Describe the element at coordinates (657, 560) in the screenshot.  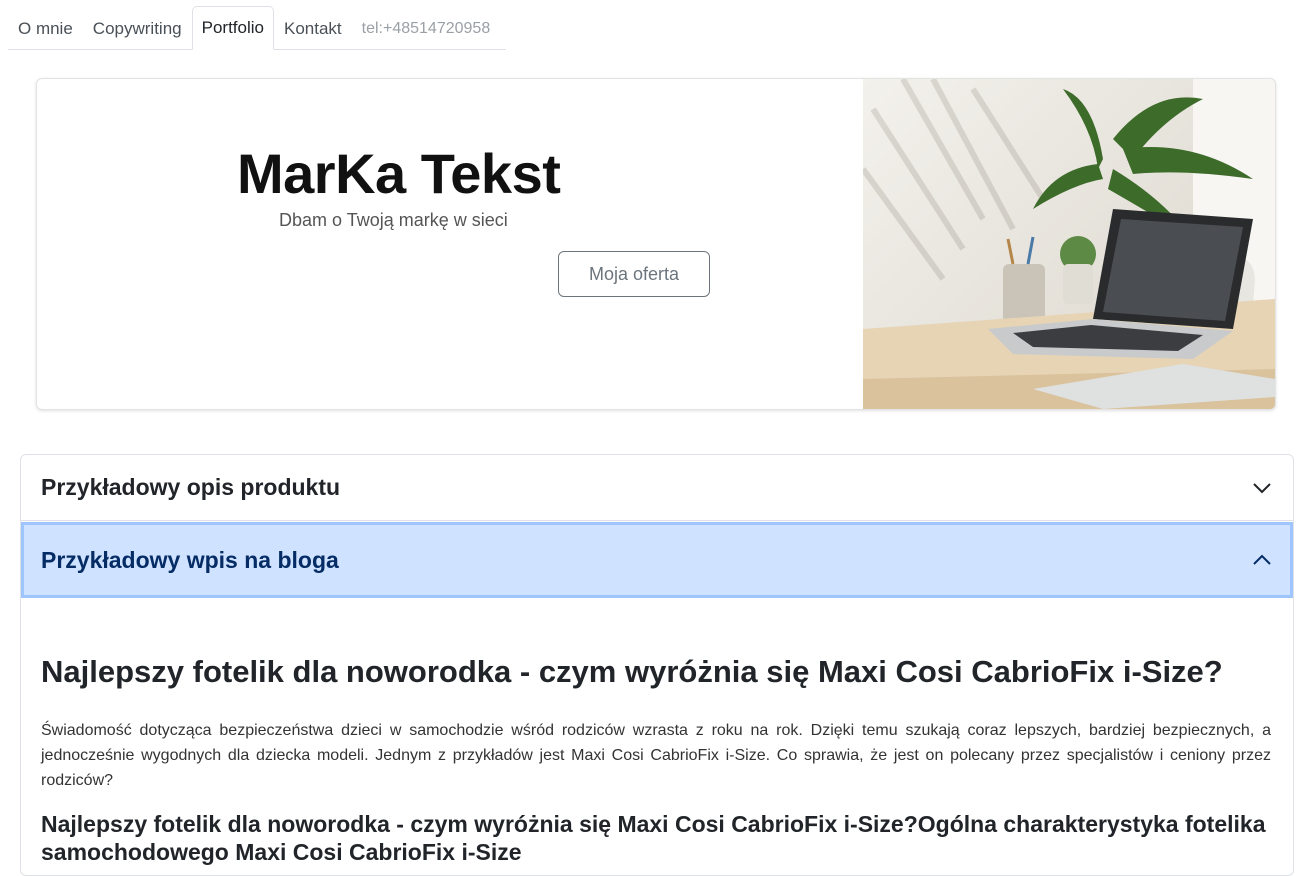
I see `accordion-item-blog-post: Przykładowy wpis na bloga` at that location.